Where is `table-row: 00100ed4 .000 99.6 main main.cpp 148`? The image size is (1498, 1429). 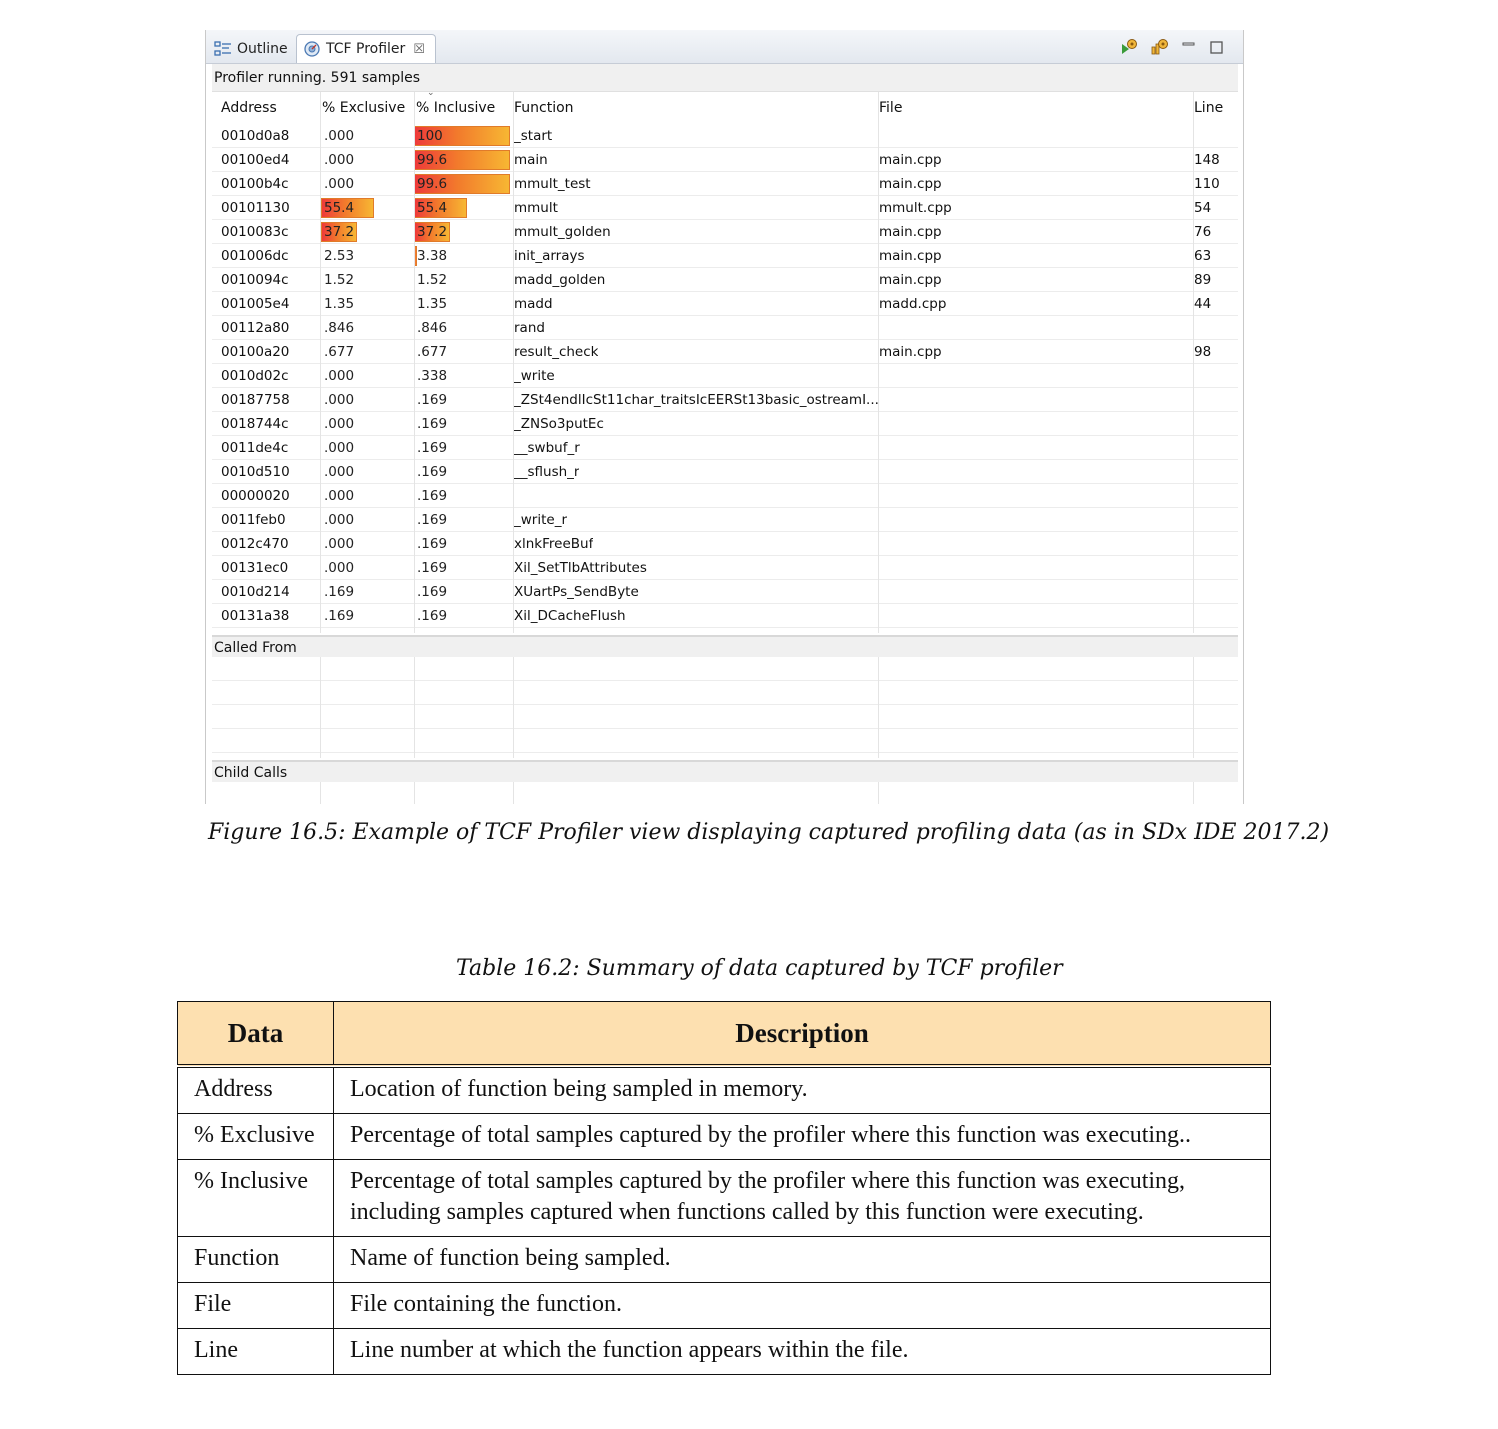 table-row: 00100ed4 .000 99.6 main main.cpp 148 is located at coordinates (725, 160).